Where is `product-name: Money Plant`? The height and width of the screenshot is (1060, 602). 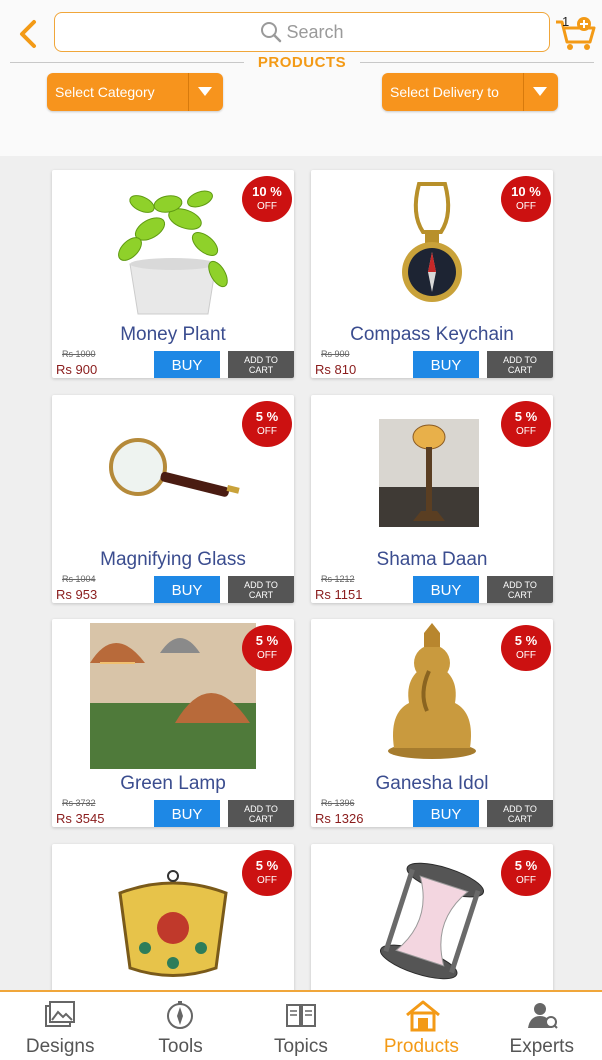 product-name: Money Plant is located at coordinates (173, 335).